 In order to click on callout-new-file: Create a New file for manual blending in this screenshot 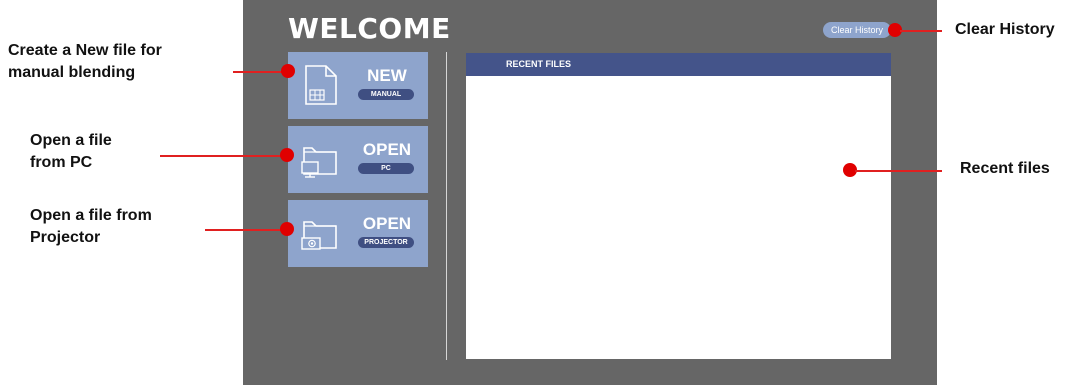, I will do `click(85, 62)`.